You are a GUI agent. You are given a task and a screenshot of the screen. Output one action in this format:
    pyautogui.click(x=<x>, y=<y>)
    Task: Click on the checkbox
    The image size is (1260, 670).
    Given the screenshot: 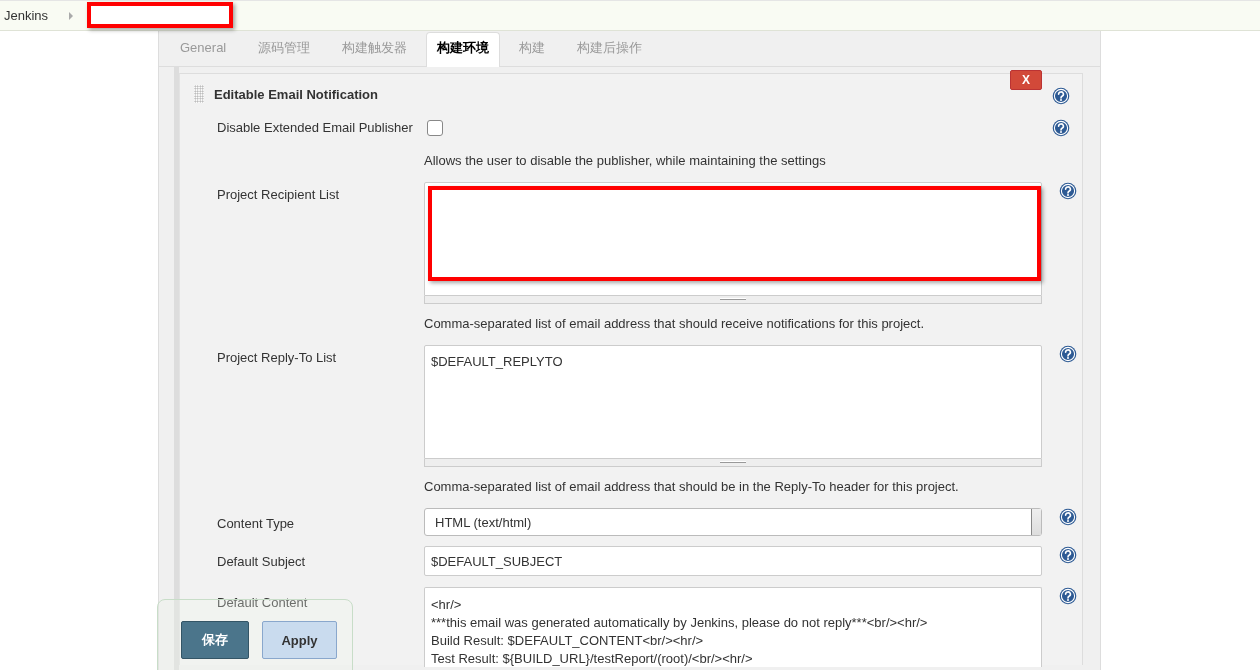 What is the action you would take?
    pyautogui.click(x=434, y=127)
    